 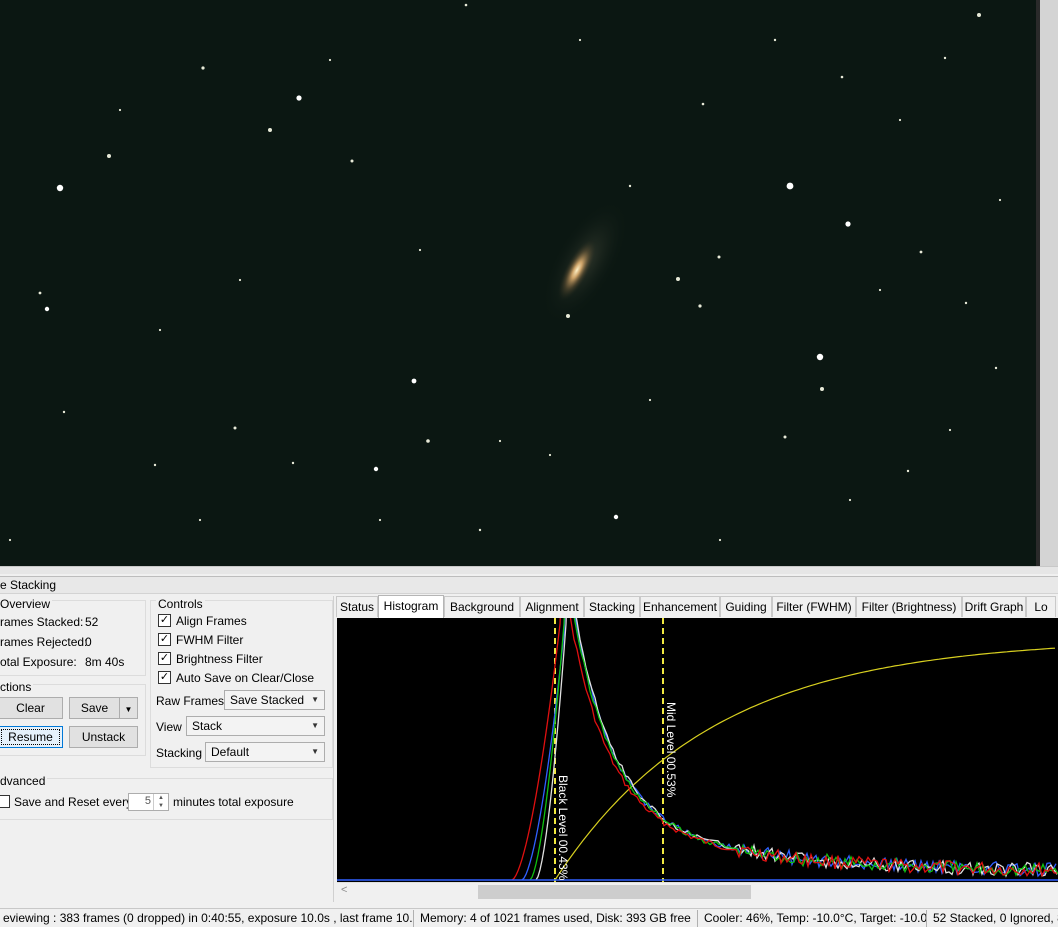 What do you see at coordinates (164, 658) in the screenshot?
I see `brightness-filter-checkbox: ✓` at bounding box center [164, 658].